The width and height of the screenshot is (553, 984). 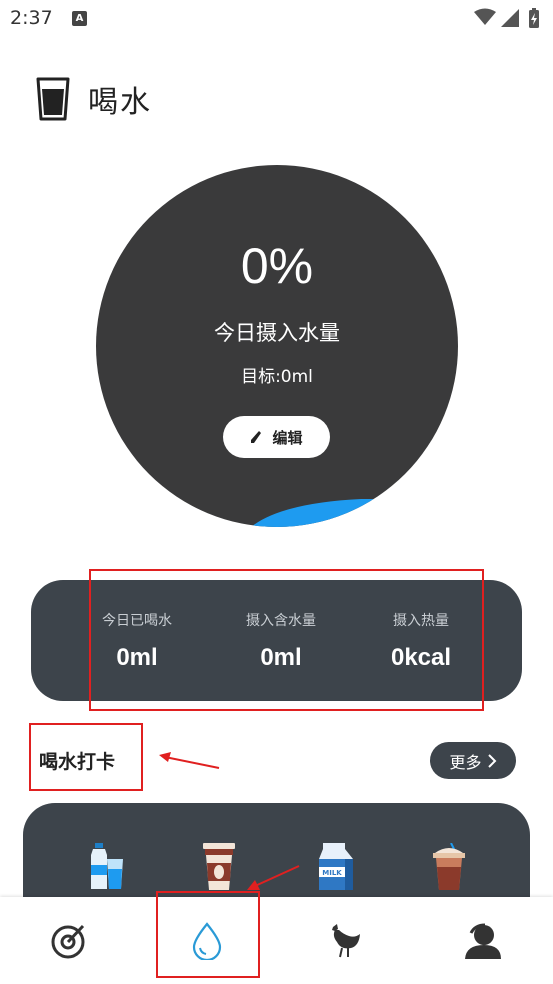 I want to click on dashboard-icon, so click(x=68, y=941).